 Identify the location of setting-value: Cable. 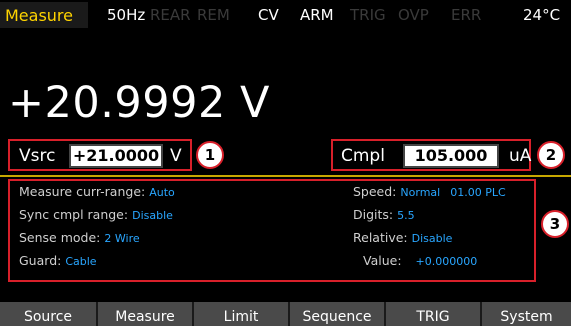
(81, 261).